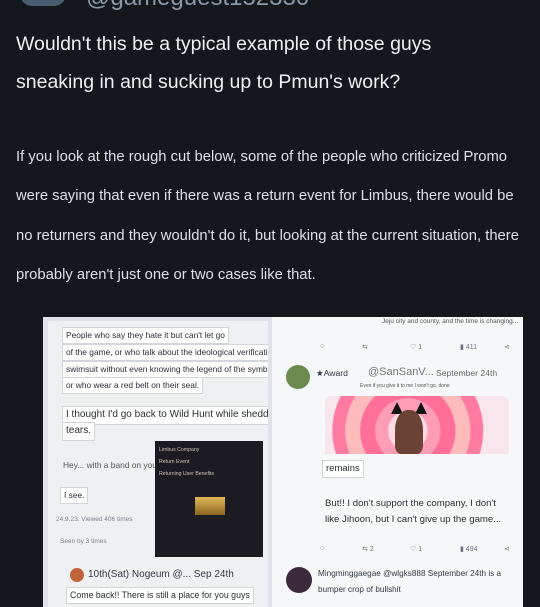 The height and width of the screenshot is (607, 540). I want to click on chat-timestamp: 24.9.23. Viewed 406 times, so click(94, 519).